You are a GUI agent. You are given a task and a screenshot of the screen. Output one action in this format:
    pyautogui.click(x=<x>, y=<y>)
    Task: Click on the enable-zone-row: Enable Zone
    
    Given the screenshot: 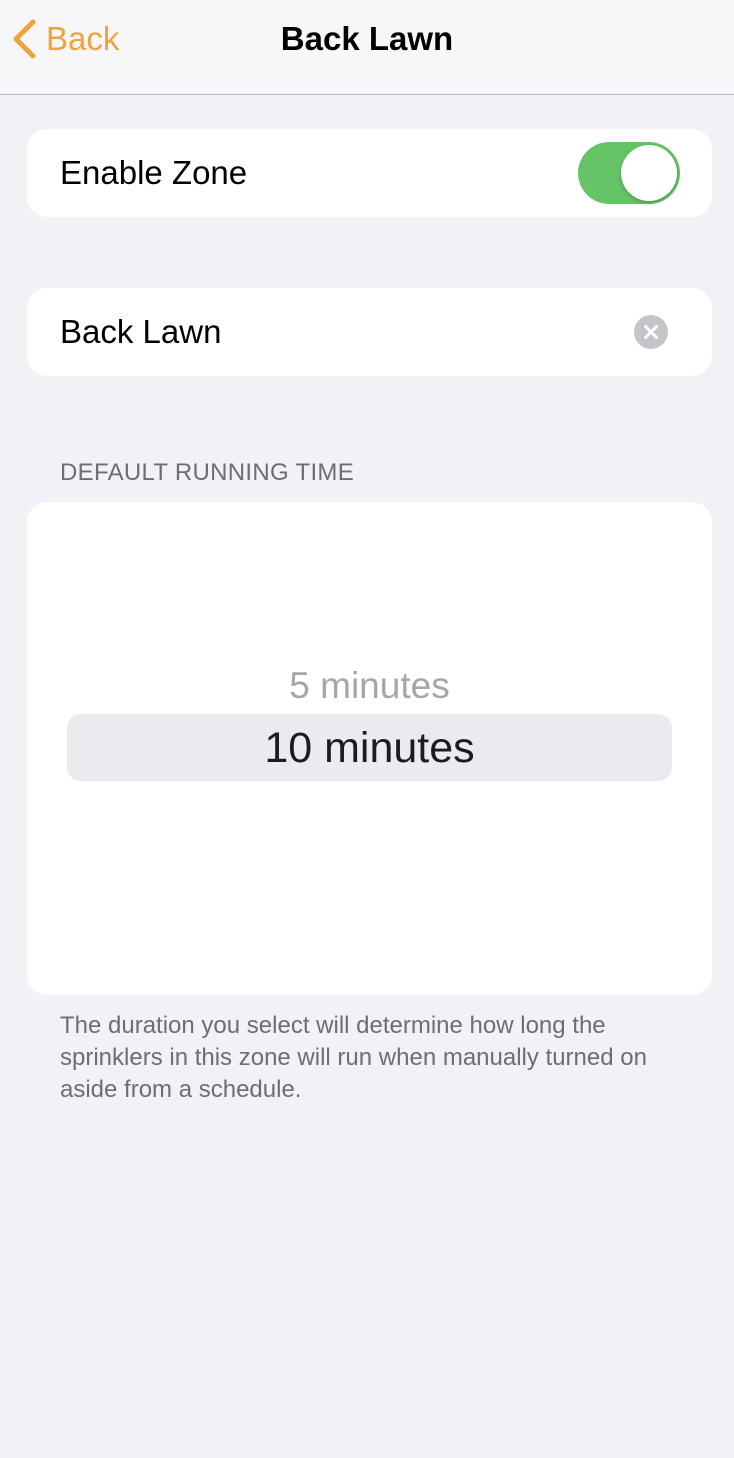 What is the action you would take?
    pyautogui.click(x=369, y=173)
    